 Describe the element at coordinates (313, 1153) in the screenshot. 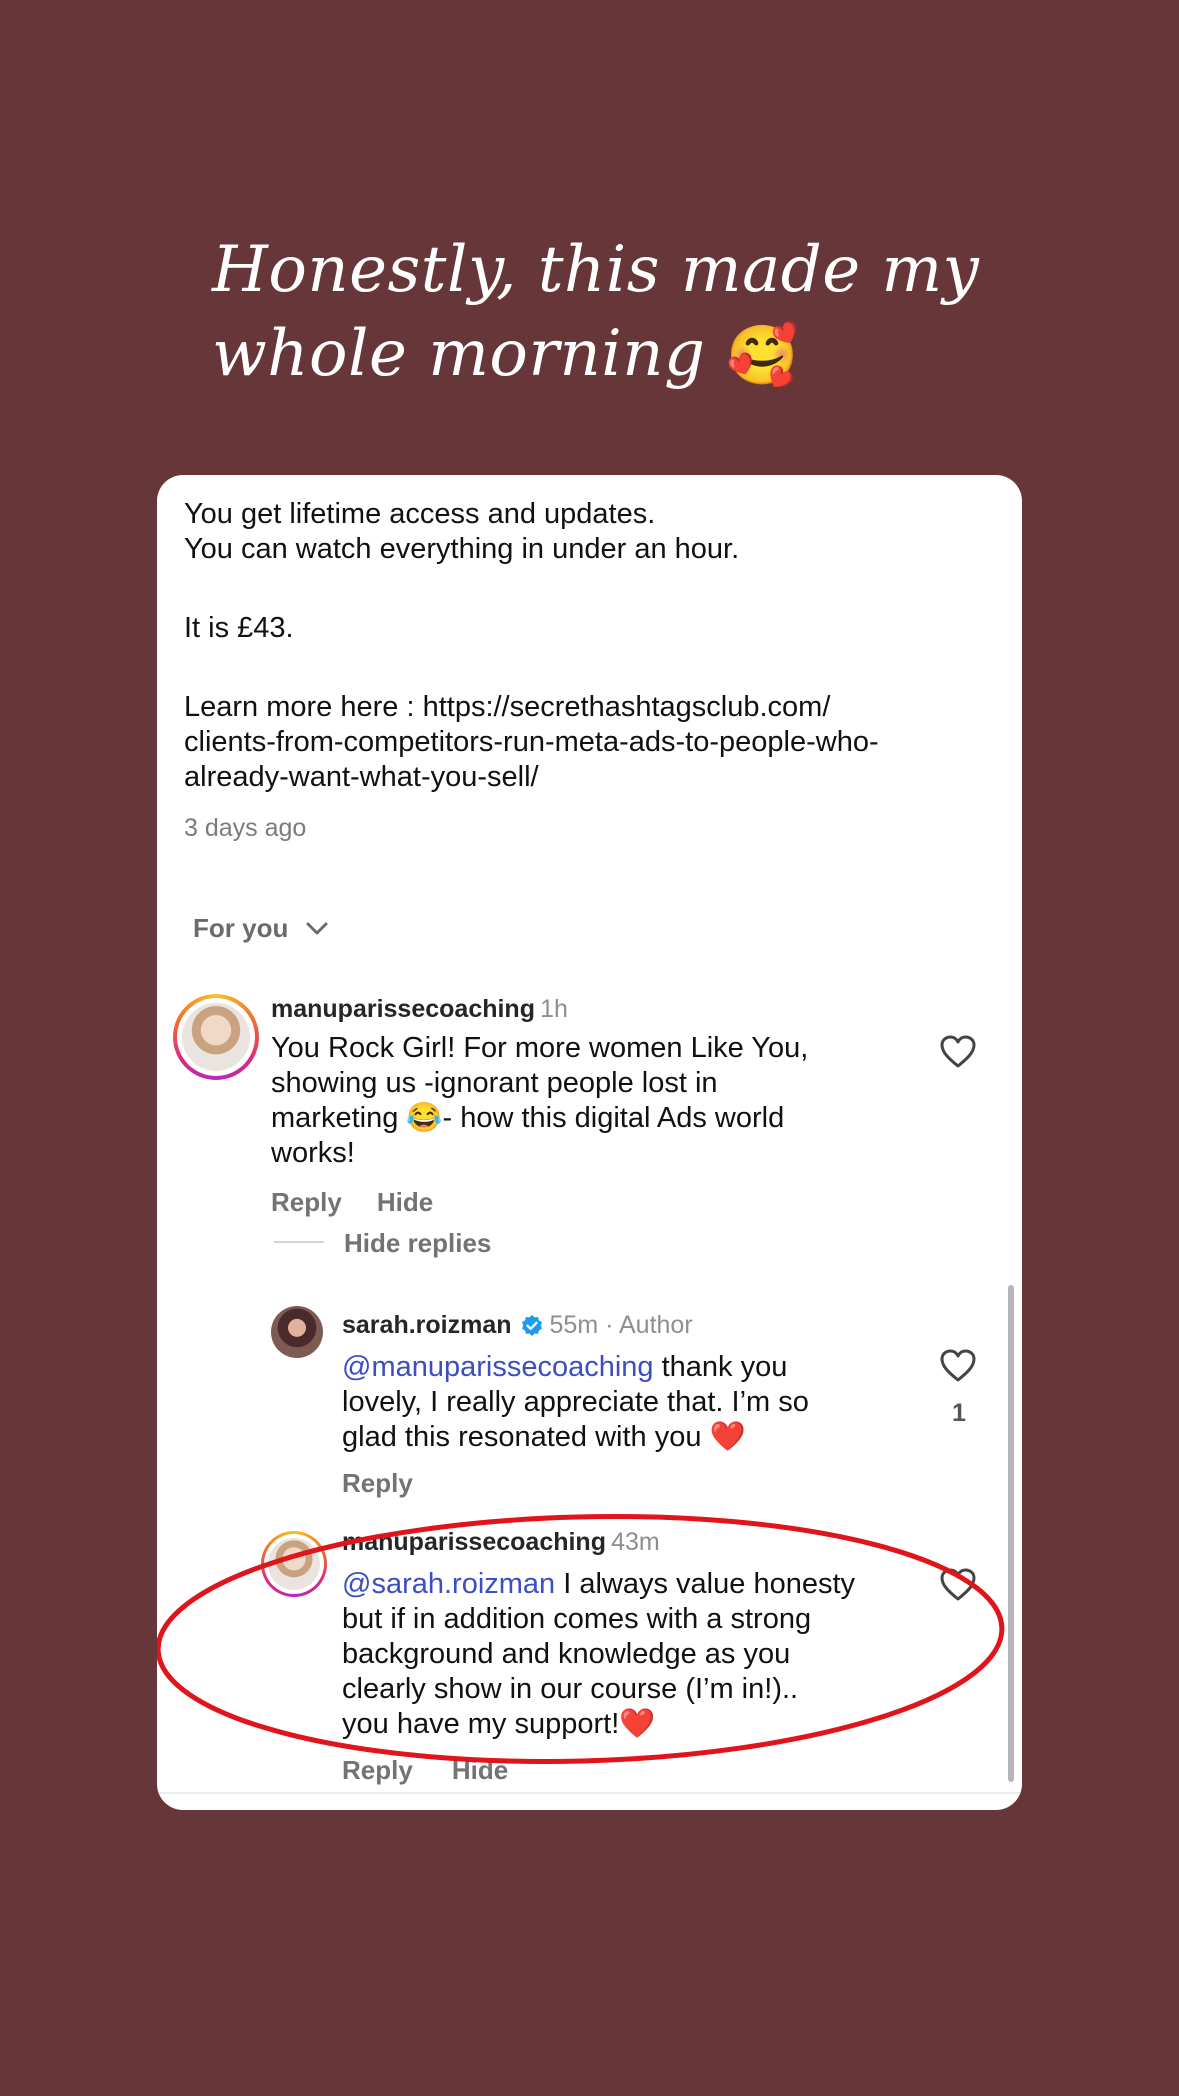

I see `comment-text-line: works!` at that location.